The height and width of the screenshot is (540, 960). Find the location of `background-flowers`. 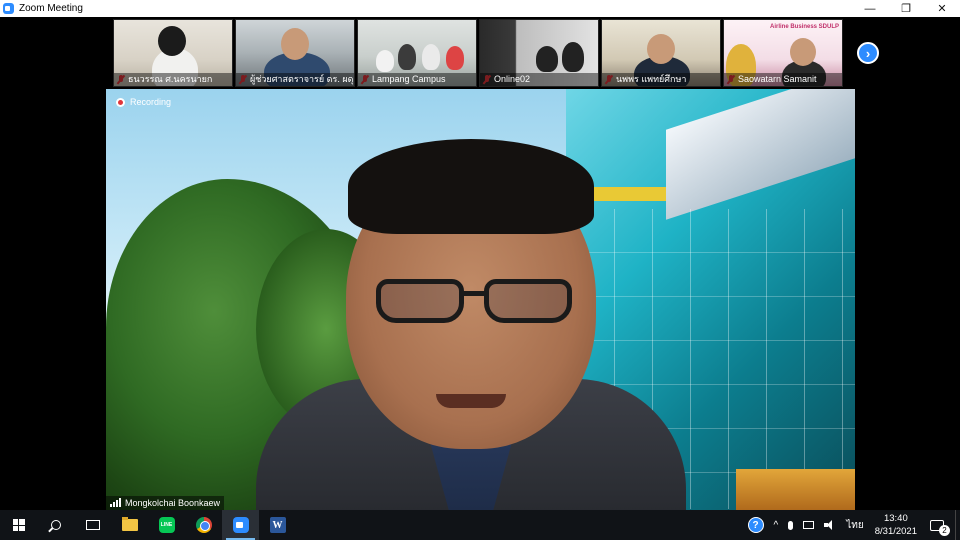

background-flowers is located at coordinates (795, 489).